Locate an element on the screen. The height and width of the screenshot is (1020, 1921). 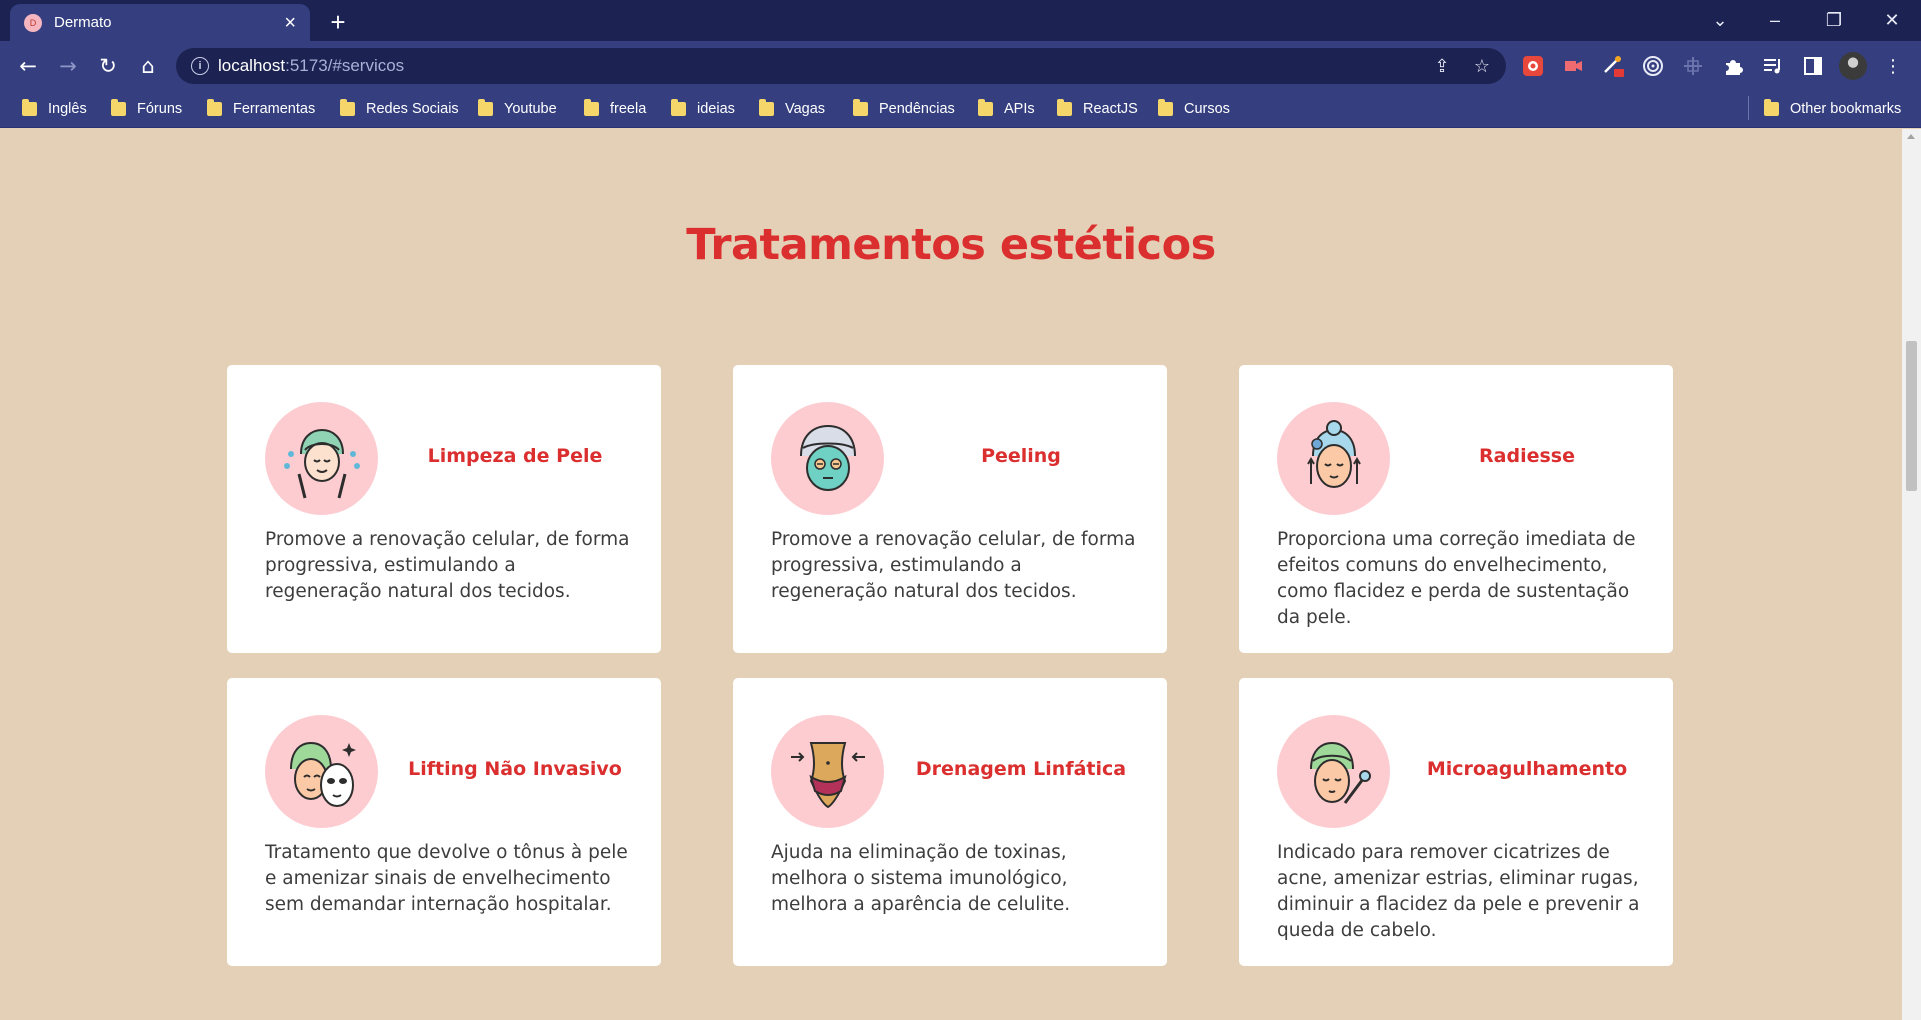
side-panel-icon is located at coordinates (1813, 66).